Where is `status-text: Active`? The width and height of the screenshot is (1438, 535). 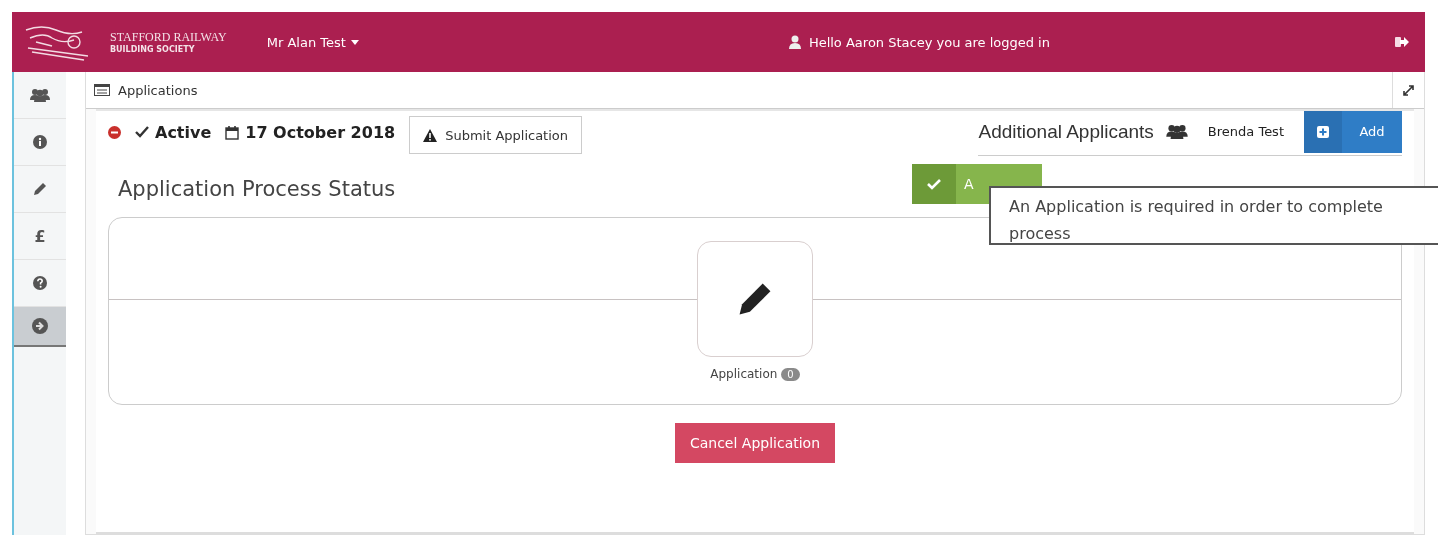 status-text: Active is located at coordinates (183, 132).